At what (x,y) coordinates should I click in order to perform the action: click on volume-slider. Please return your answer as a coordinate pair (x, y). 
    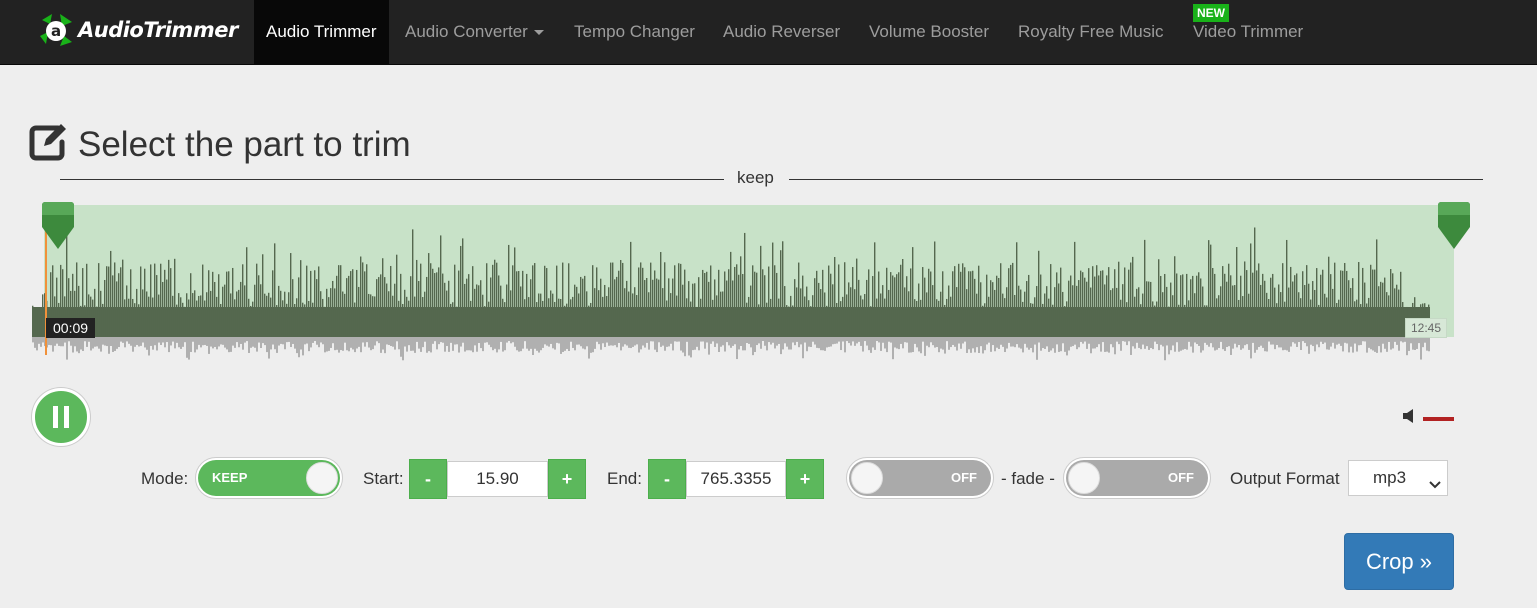
    Looking at the image, I should click on (1438, 418).